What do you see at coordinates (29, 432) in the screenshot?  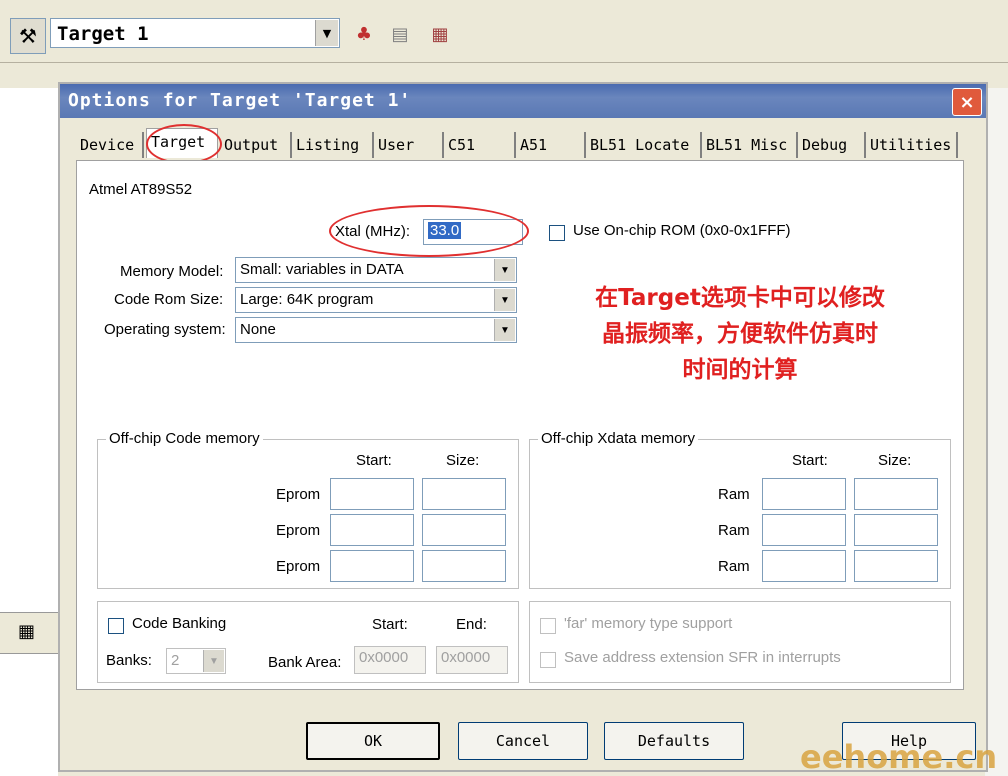 I see `ide-project-pane` at bounding box center [29, 432].